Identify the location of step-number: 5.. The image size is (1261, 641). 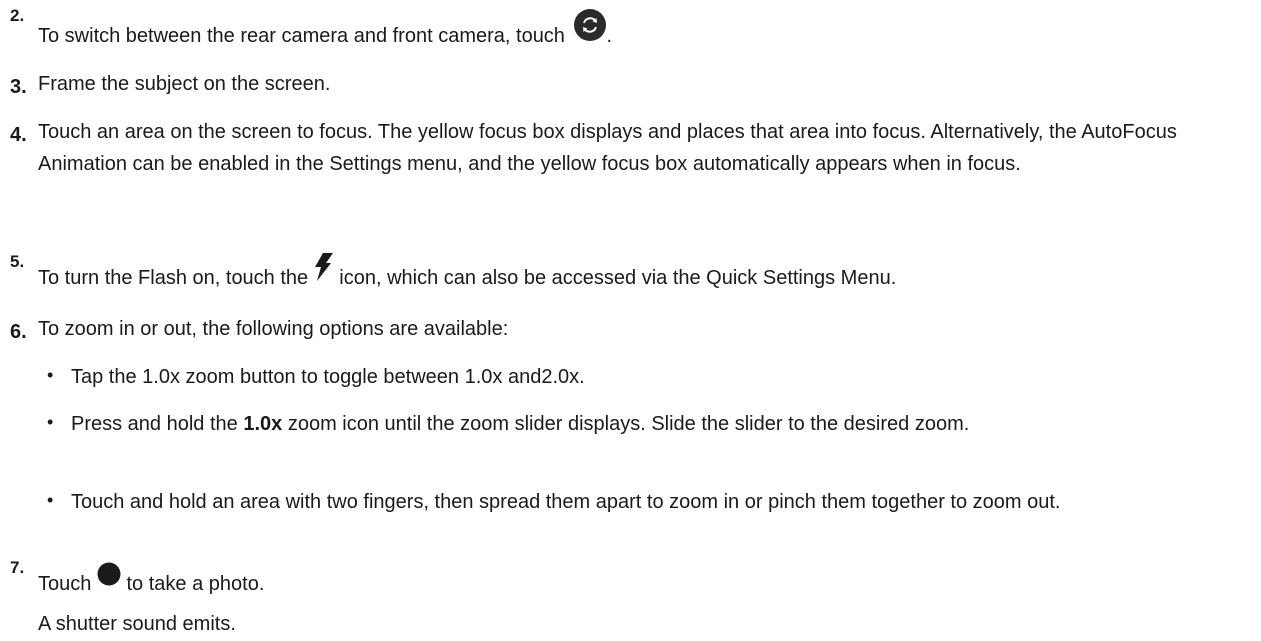
(17, 261).